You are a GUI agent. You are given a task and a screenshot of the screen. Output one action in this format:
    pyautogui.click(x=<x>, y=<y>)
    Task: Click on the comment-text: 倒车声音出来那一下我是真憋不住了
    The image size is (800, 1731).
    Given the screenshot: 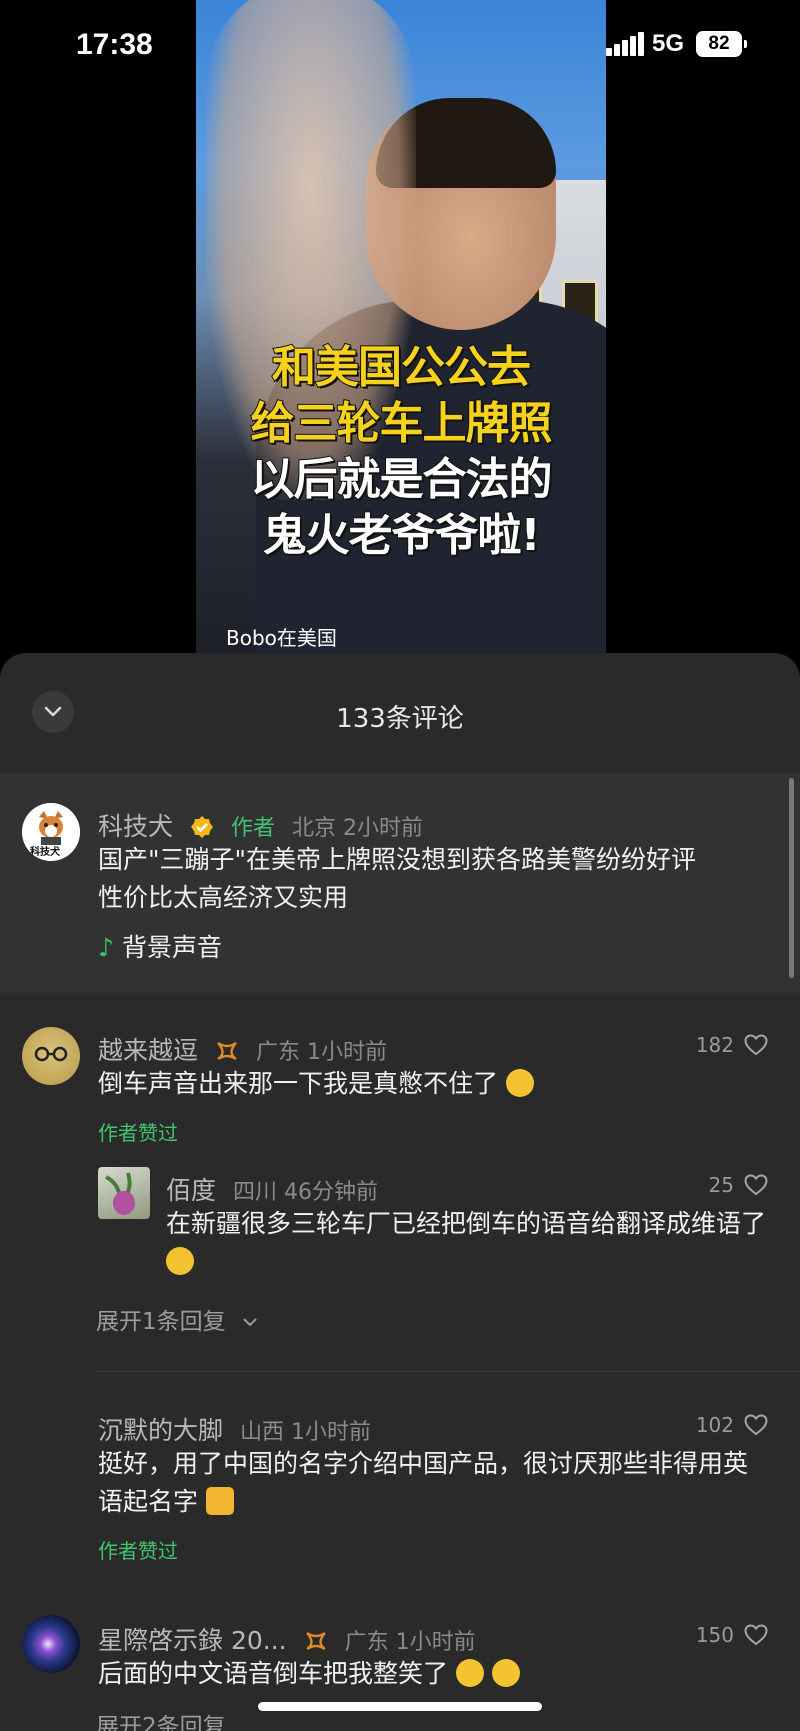 What is the action you would take?
    pyautogui.click(x=378, y=1084)
    